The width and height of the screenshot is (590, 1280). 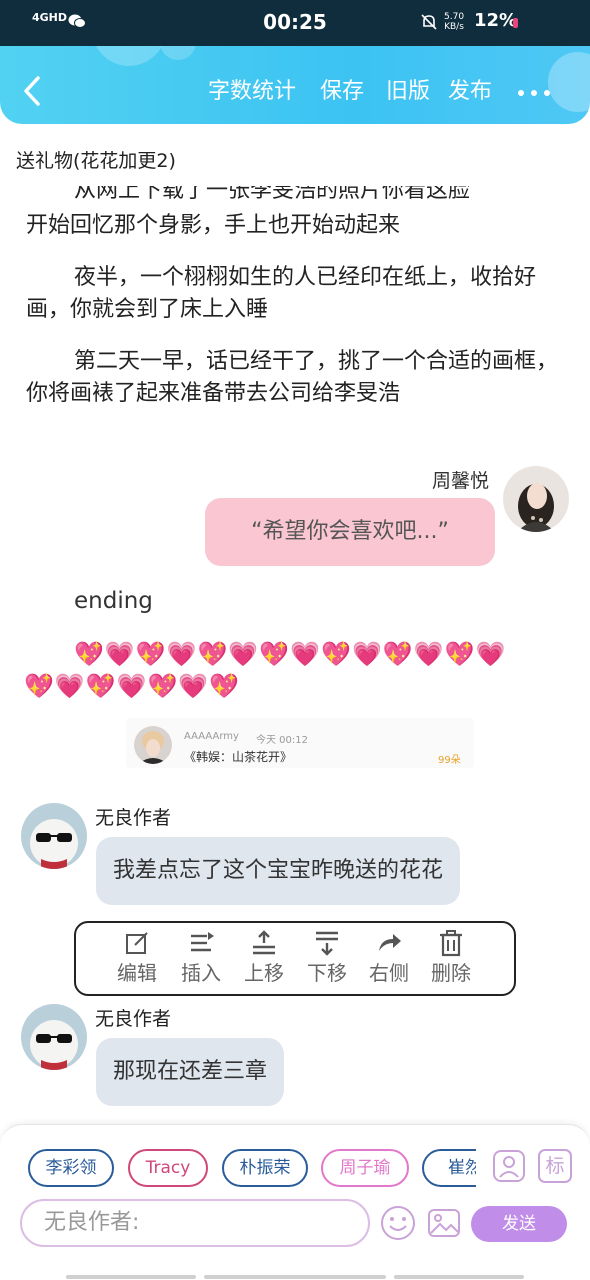 I want to click on emoji-icon, so click(x=398, y=1223).